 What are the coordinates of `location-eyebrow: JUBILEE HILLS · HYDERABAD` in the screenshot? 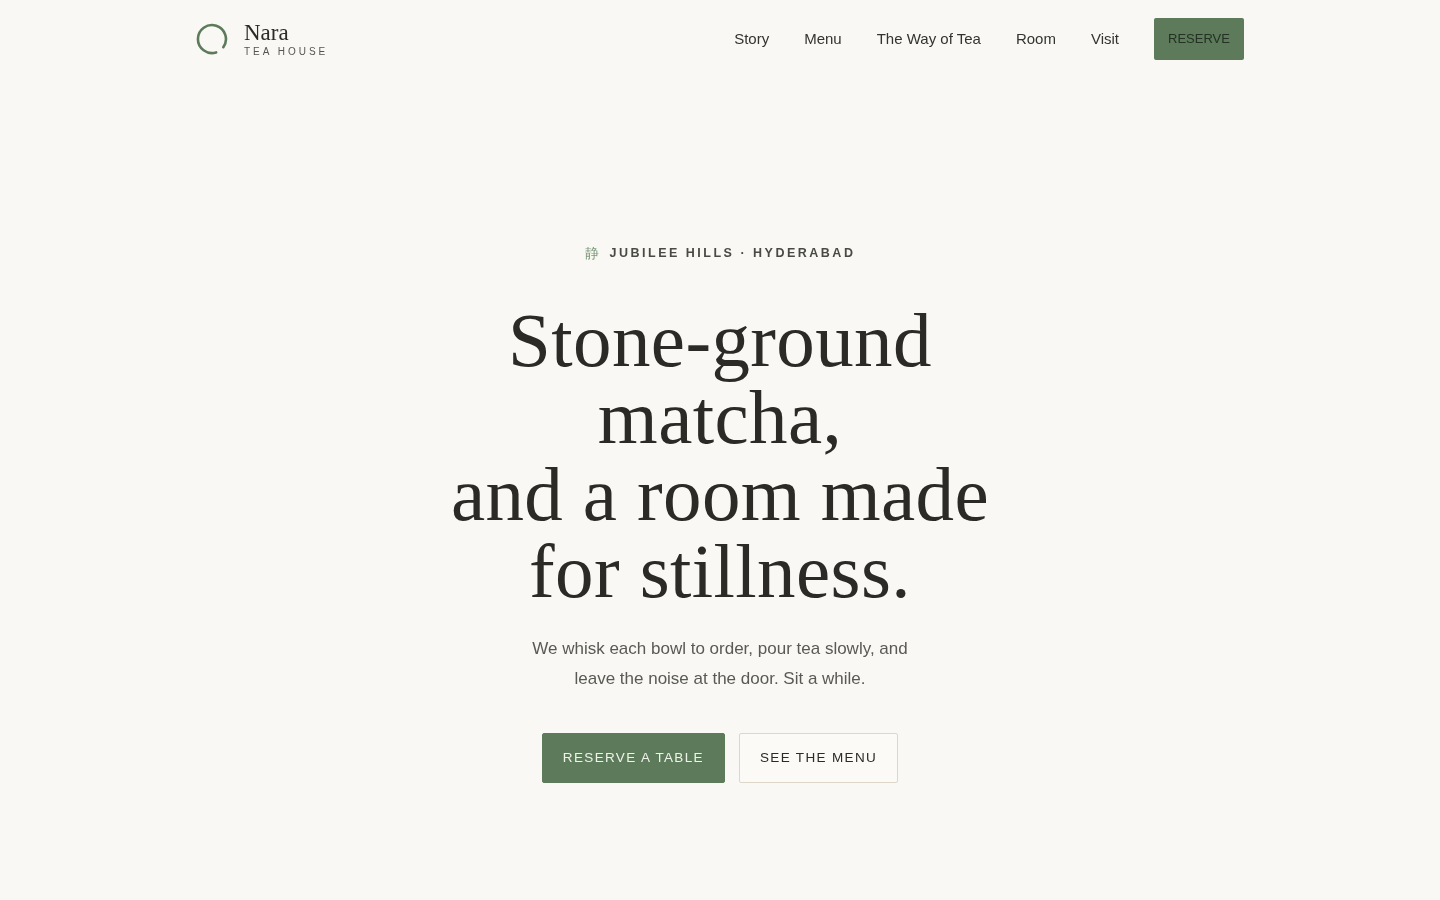 It's located at (732, 253).